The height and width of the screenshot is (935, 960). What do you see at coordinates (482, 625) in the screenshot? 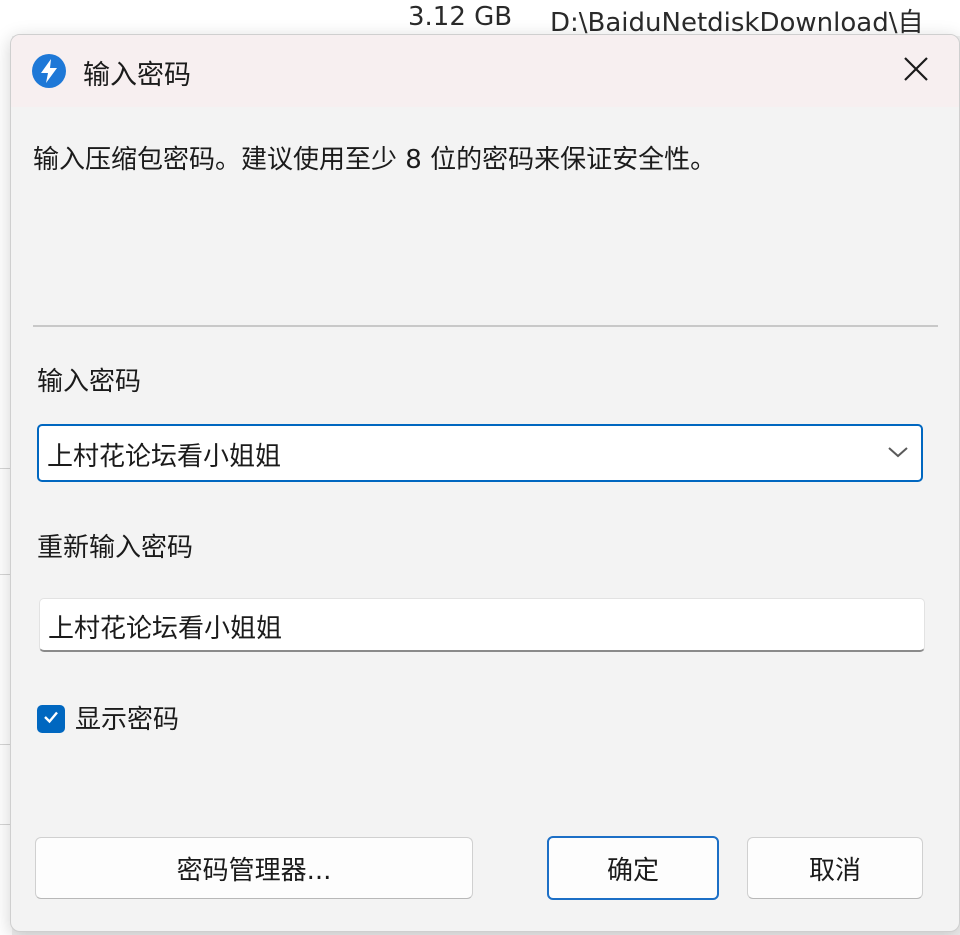
I see `reenter-password-field: 上村花论坛看小姐姐` at bounding box center [482, 625].